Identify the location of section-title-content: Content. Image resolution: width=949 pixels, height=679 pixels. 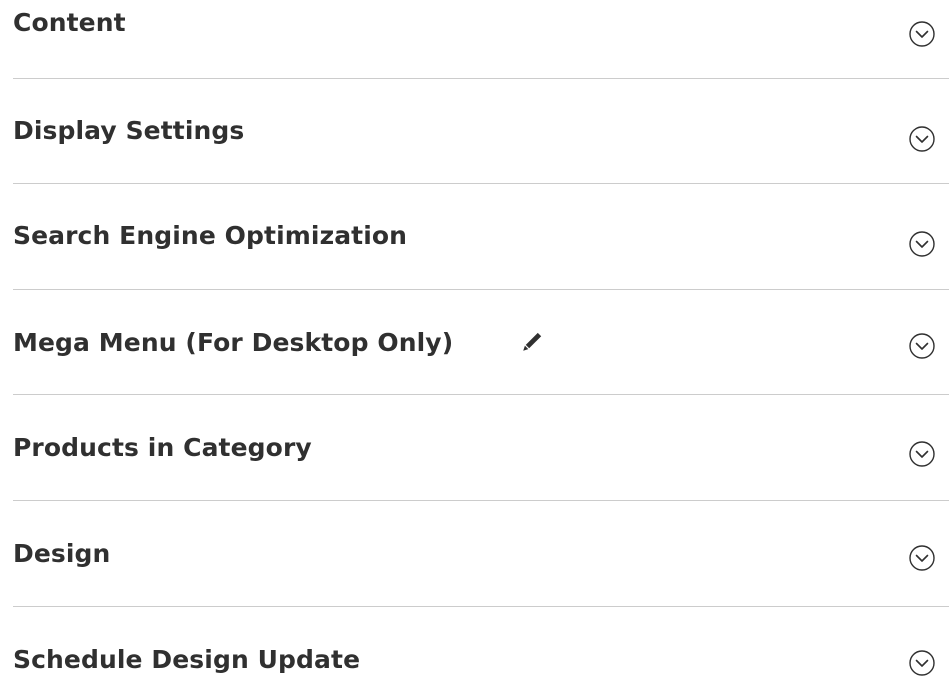
(69, 22).